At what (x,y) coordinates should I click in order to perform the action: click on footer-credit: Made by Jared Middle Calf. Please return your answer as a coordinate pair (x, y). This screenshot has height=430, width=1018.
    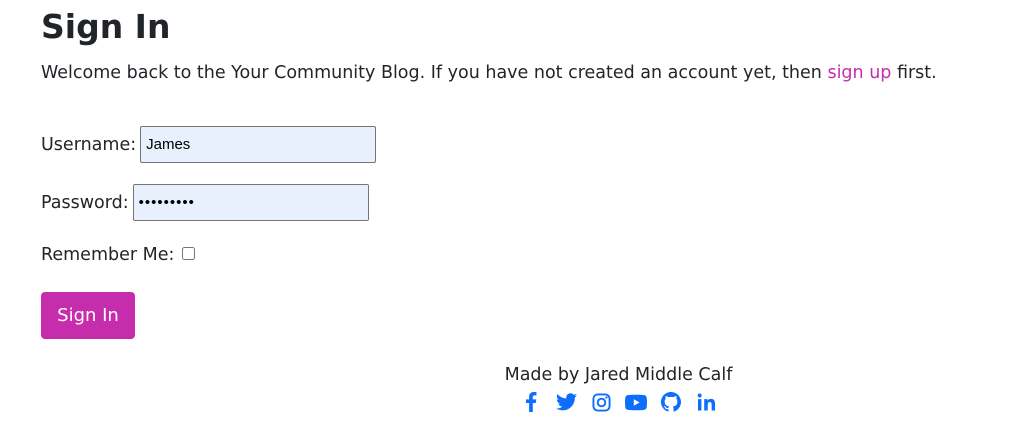
    Looking at the image, I should click on (618, 375).